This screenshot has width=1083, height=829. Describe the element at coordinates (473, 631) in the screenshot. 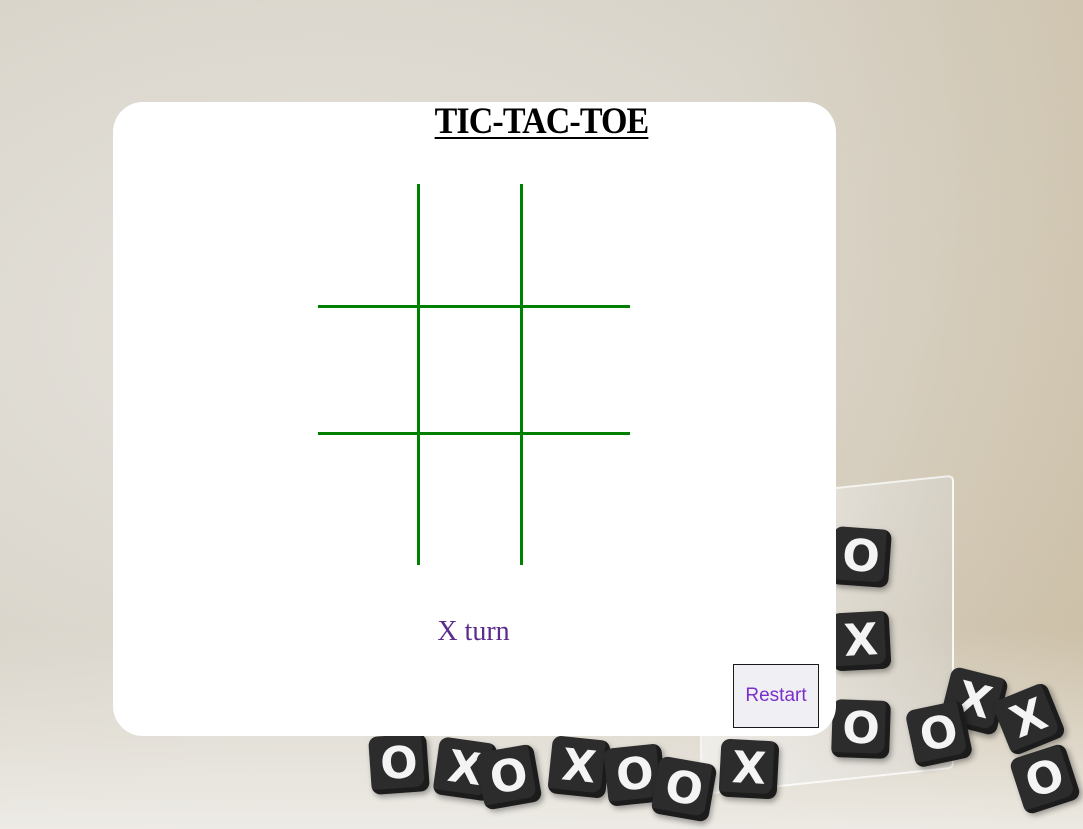

I see `turn-status: X turn` at that location.